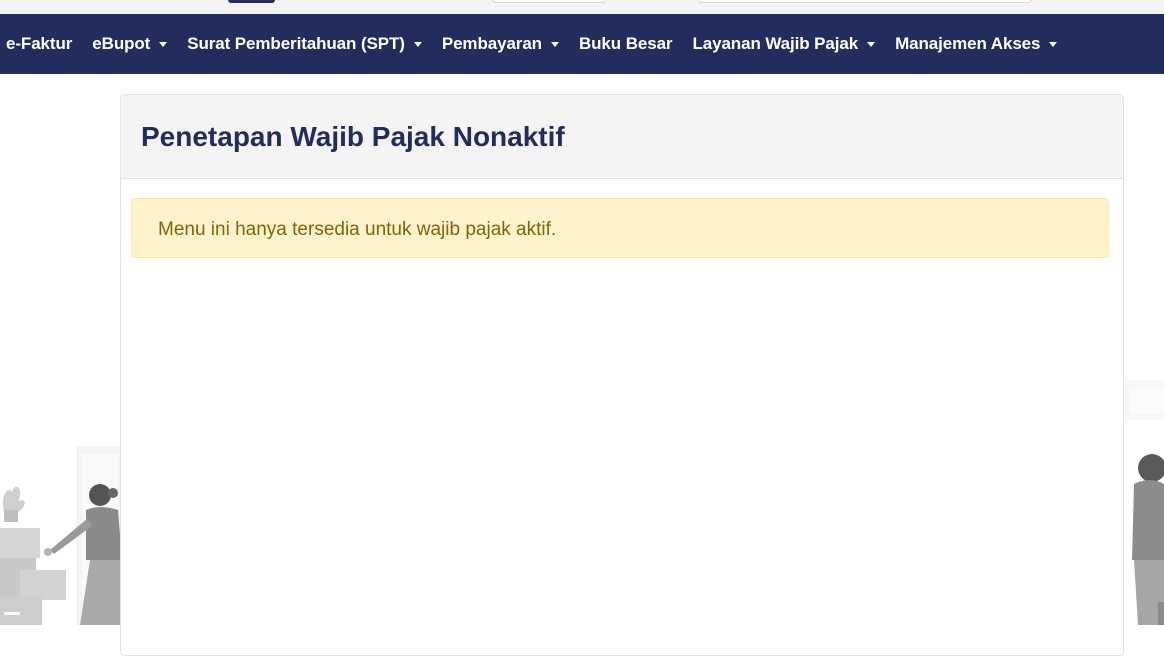 Image resolution: width=1164 pixels, height=656 pixels. I want to click on nav-item-layanan-wajib-pajak: Layanan Wajib Pajak, so click(783, 44).